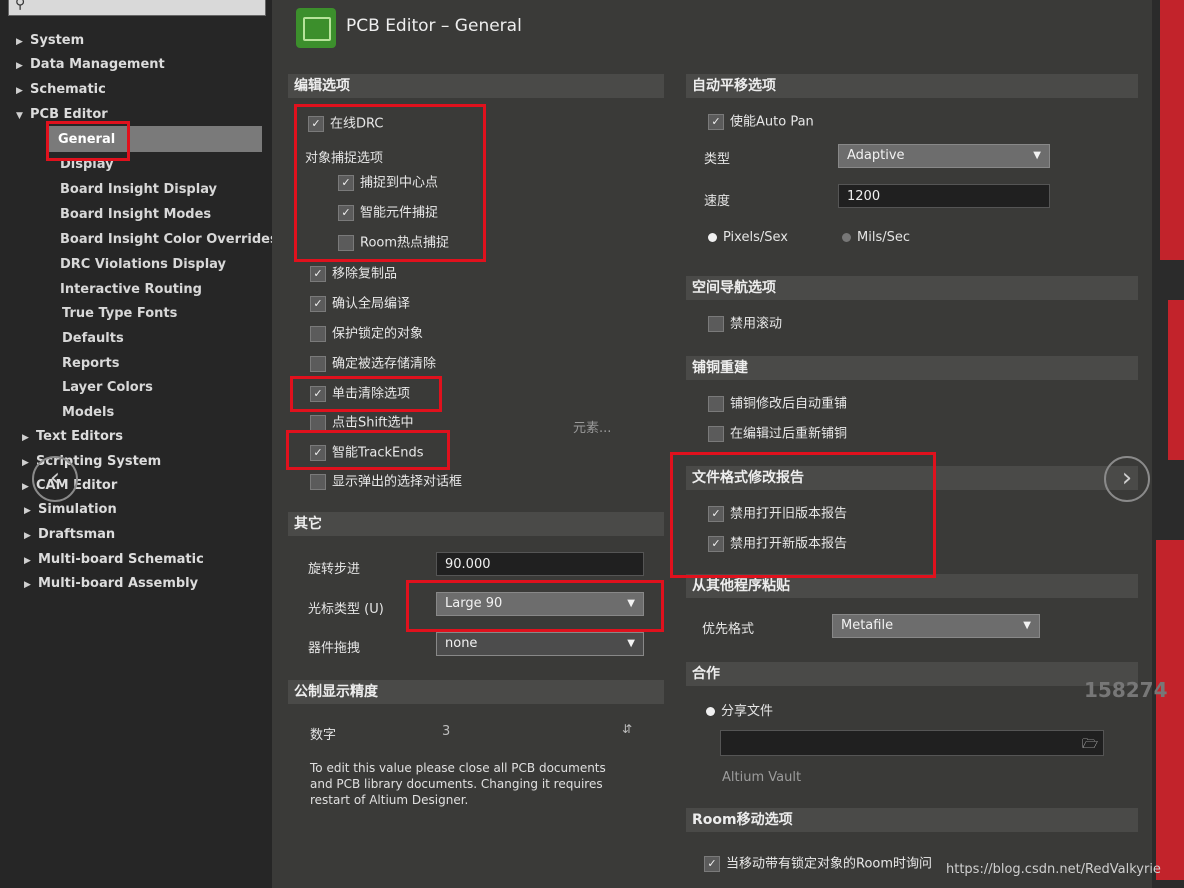  Describe the element at coordinates (119, 313) in the screenshot. I see `tree-item-true-type-fonts: True Type Fonts` at that location.